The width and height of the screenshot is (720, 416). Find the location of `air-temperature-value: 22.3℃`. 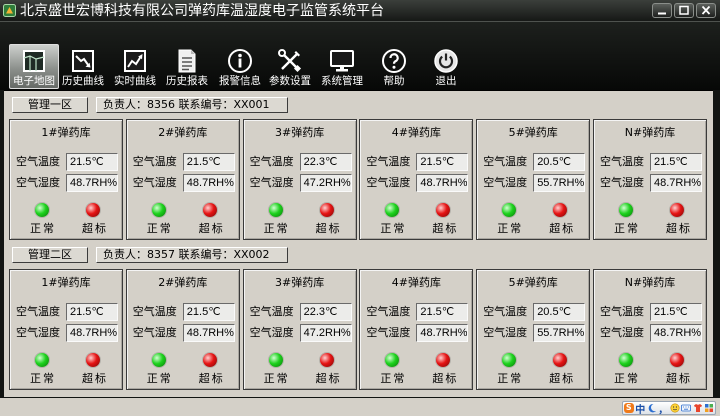

air-temperature-value: 22.3℃ is located at coordinates (325, 162).